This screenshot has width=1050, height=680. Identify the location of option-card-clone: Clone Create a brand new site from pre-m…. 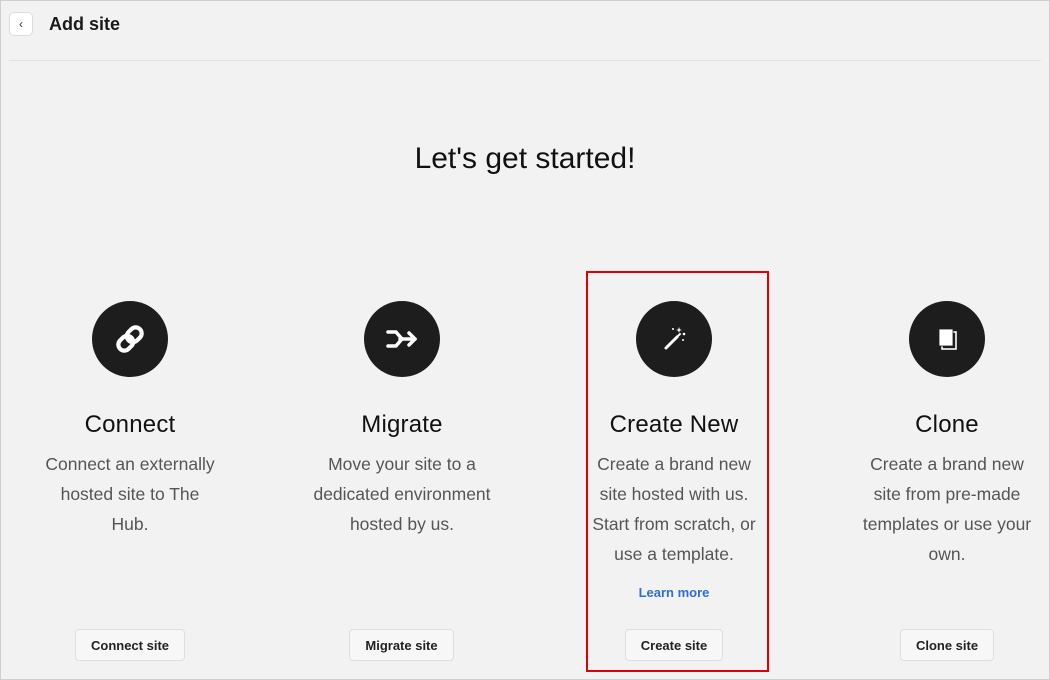
(941, 435).